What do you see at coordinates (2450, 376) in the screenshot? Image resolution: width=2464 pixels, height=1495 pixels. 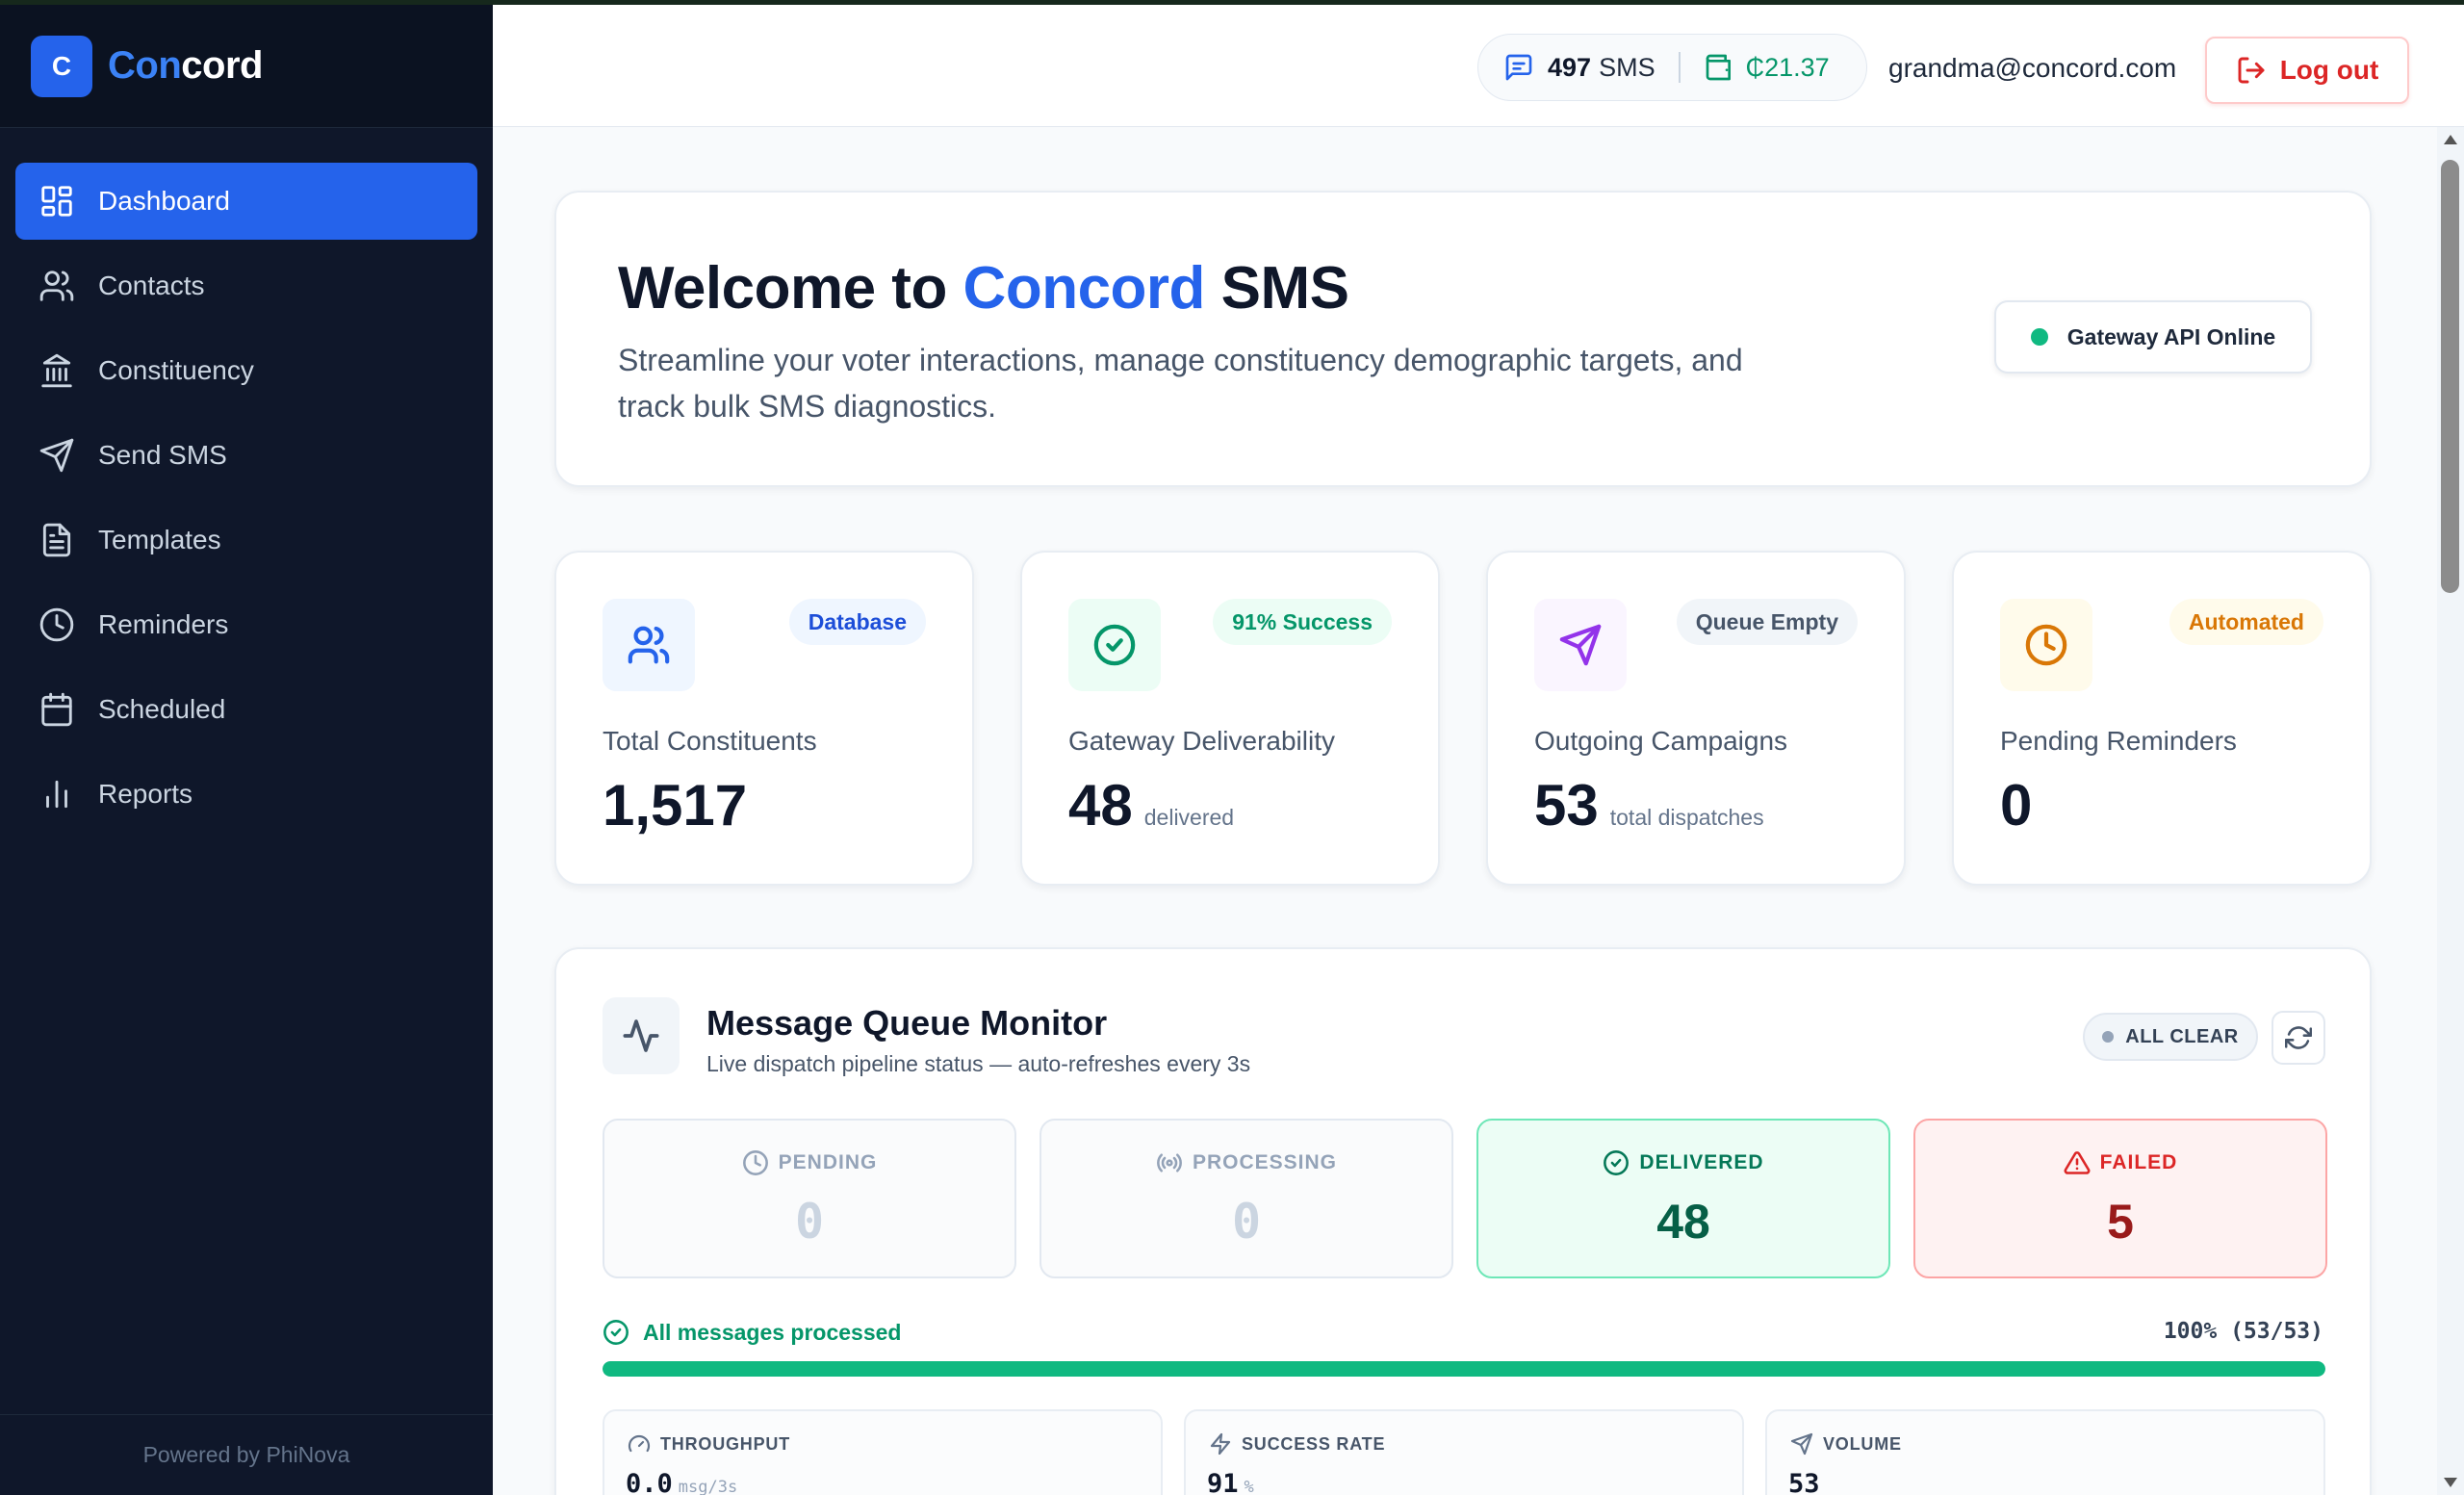 I see `scroll-thumb` at bounding box center [2450, 376].